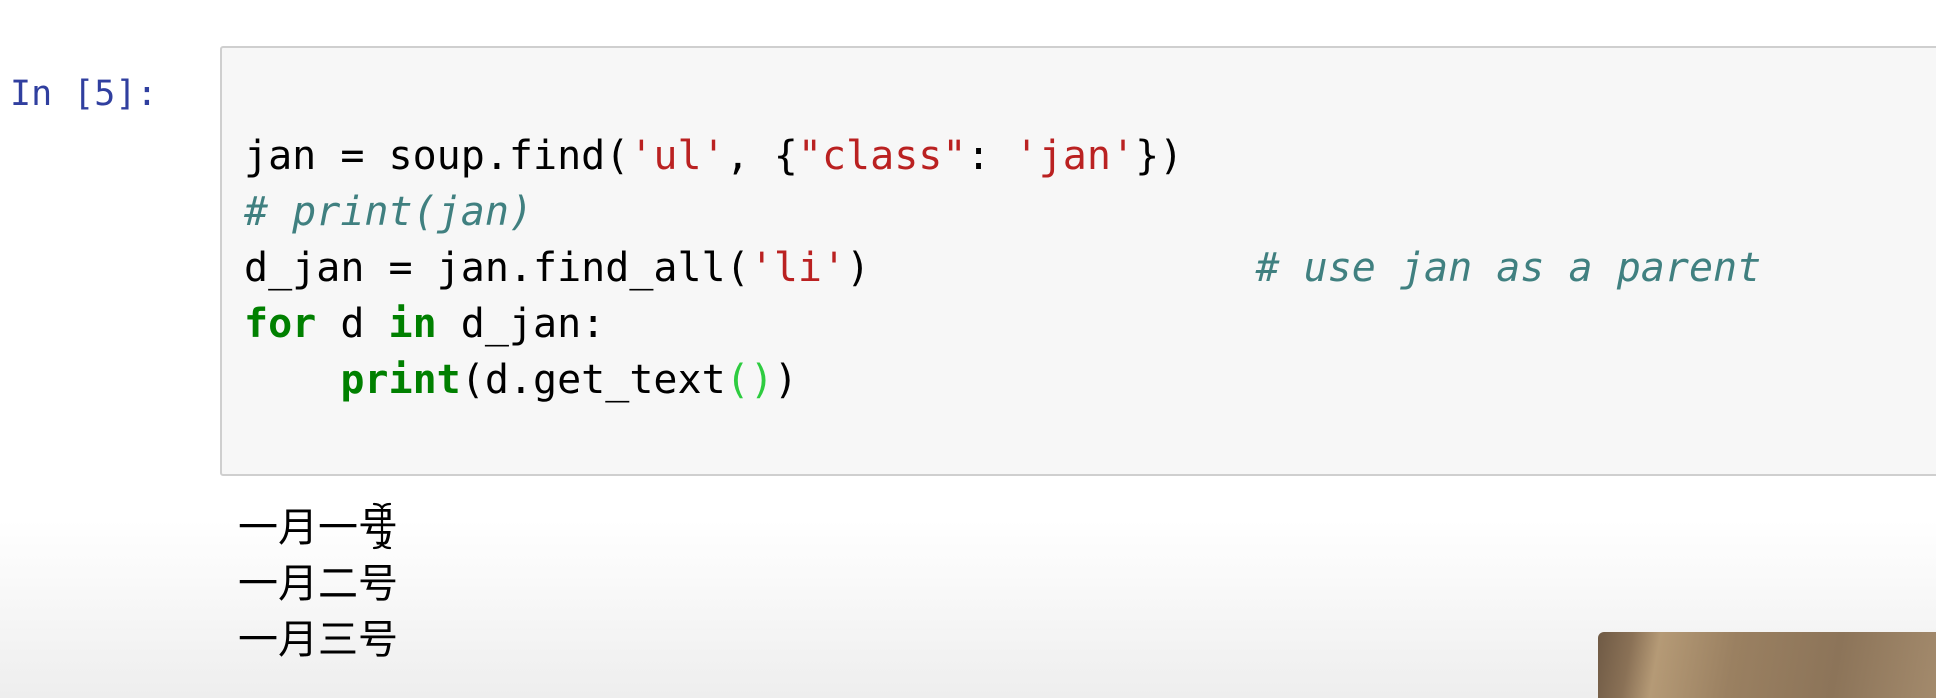 The height and width of the screenshot is (698, 1936). What do you see at coordinates (437, 156) in the screenshot?
I see `code-text: jan = soup.find(` at bounding box center [437, 156].